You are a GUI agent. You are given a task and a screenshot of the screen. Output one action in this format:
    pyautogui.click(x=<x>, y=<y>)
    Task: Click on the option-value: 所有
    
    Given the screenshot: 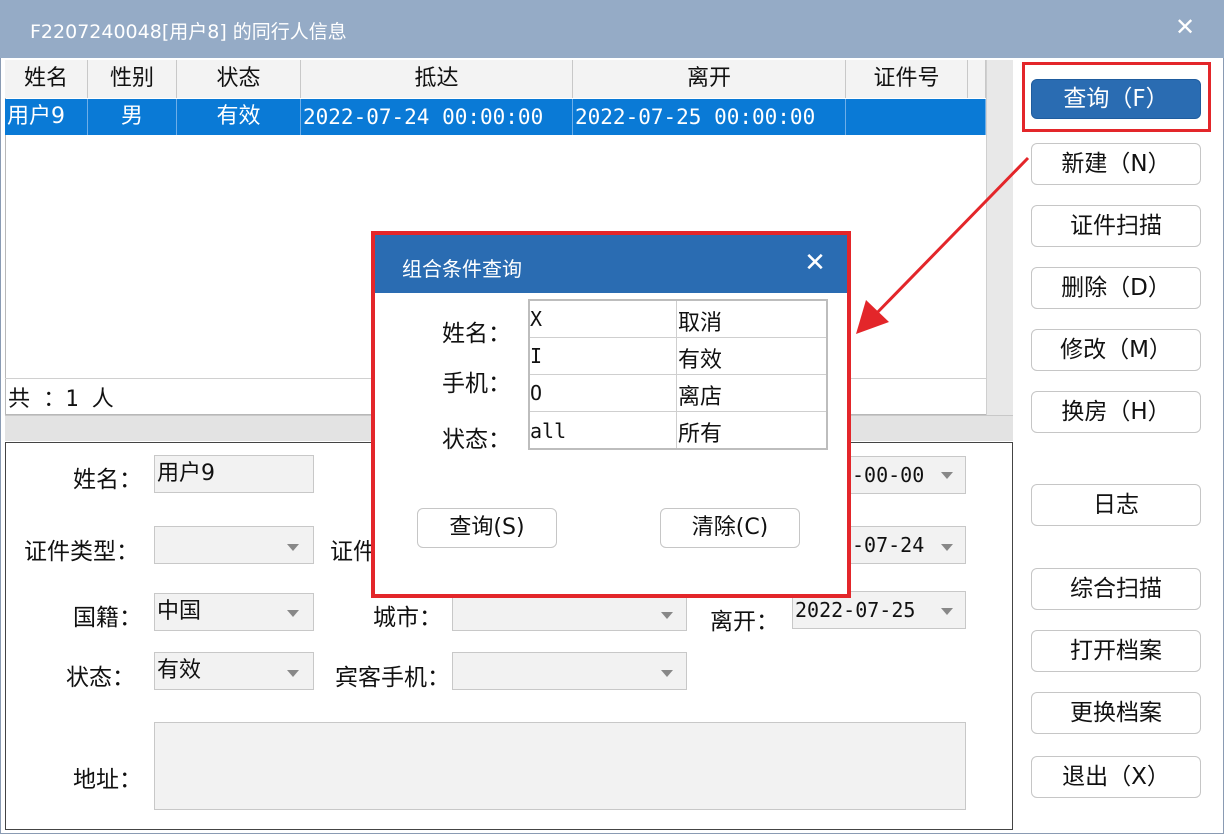 What is the action you would take?
    pyautogui.click(x=700, y=434)
    